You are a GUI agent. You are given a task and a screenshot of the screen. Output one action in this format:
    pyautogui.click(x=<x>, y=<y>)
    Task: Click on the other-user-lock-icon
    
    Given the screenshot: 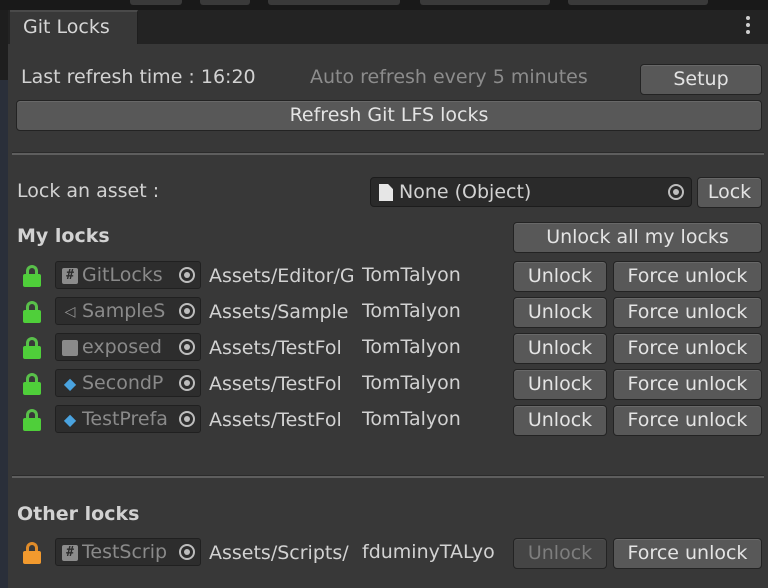 What is the action you would take?
    pyautogui.click(x=32, y=553)
    